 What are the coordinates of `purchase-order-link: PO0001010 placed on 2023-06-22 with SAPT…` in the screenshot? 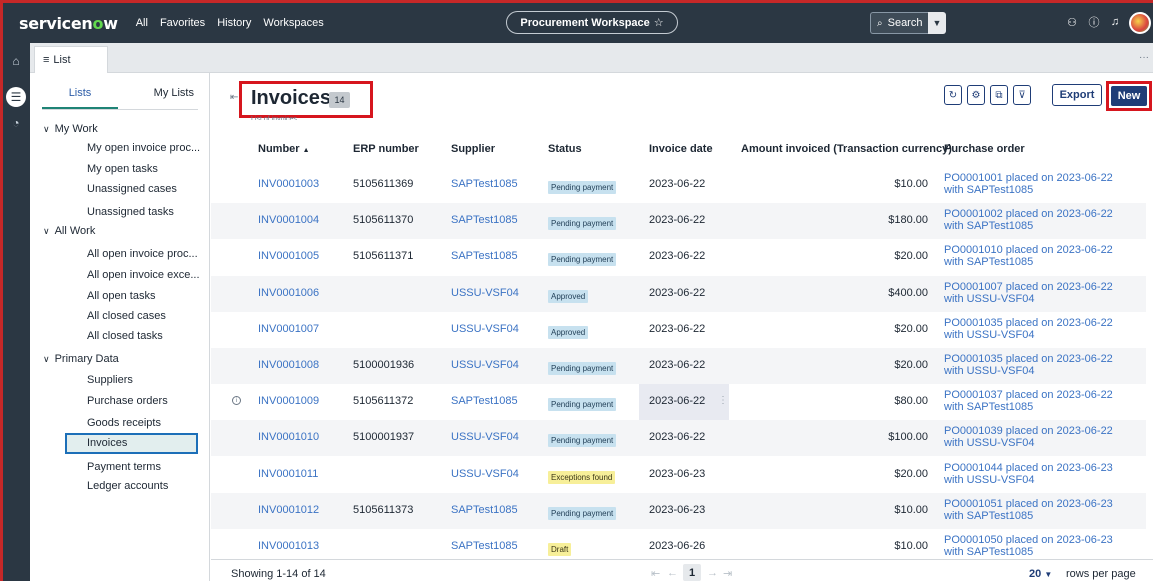 It's located at (1039, 256).